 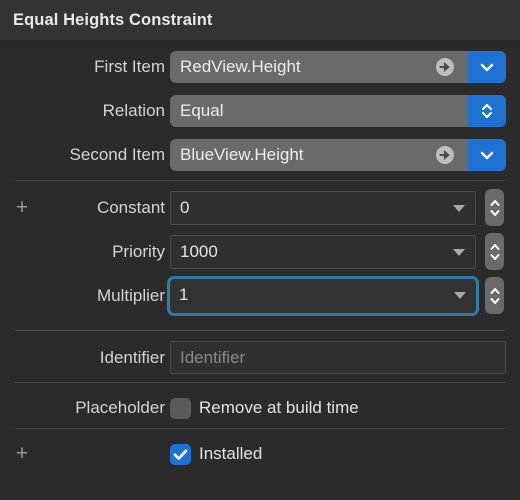 I want to click on relation-popup-button: Equal, so click(x=338, y=111).